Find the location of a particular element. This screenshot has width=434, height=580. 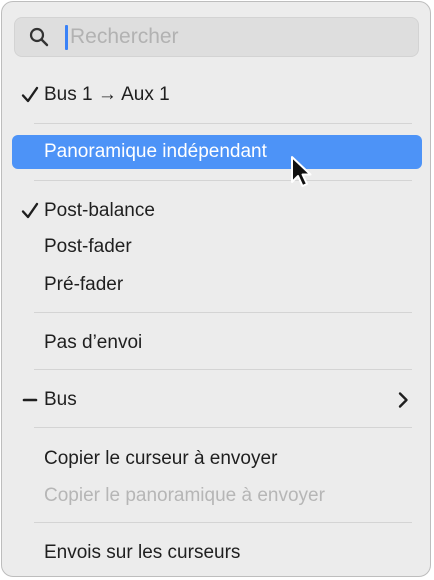

menu-item-label: Pas d’envoi is located at coordinates (93, 342).